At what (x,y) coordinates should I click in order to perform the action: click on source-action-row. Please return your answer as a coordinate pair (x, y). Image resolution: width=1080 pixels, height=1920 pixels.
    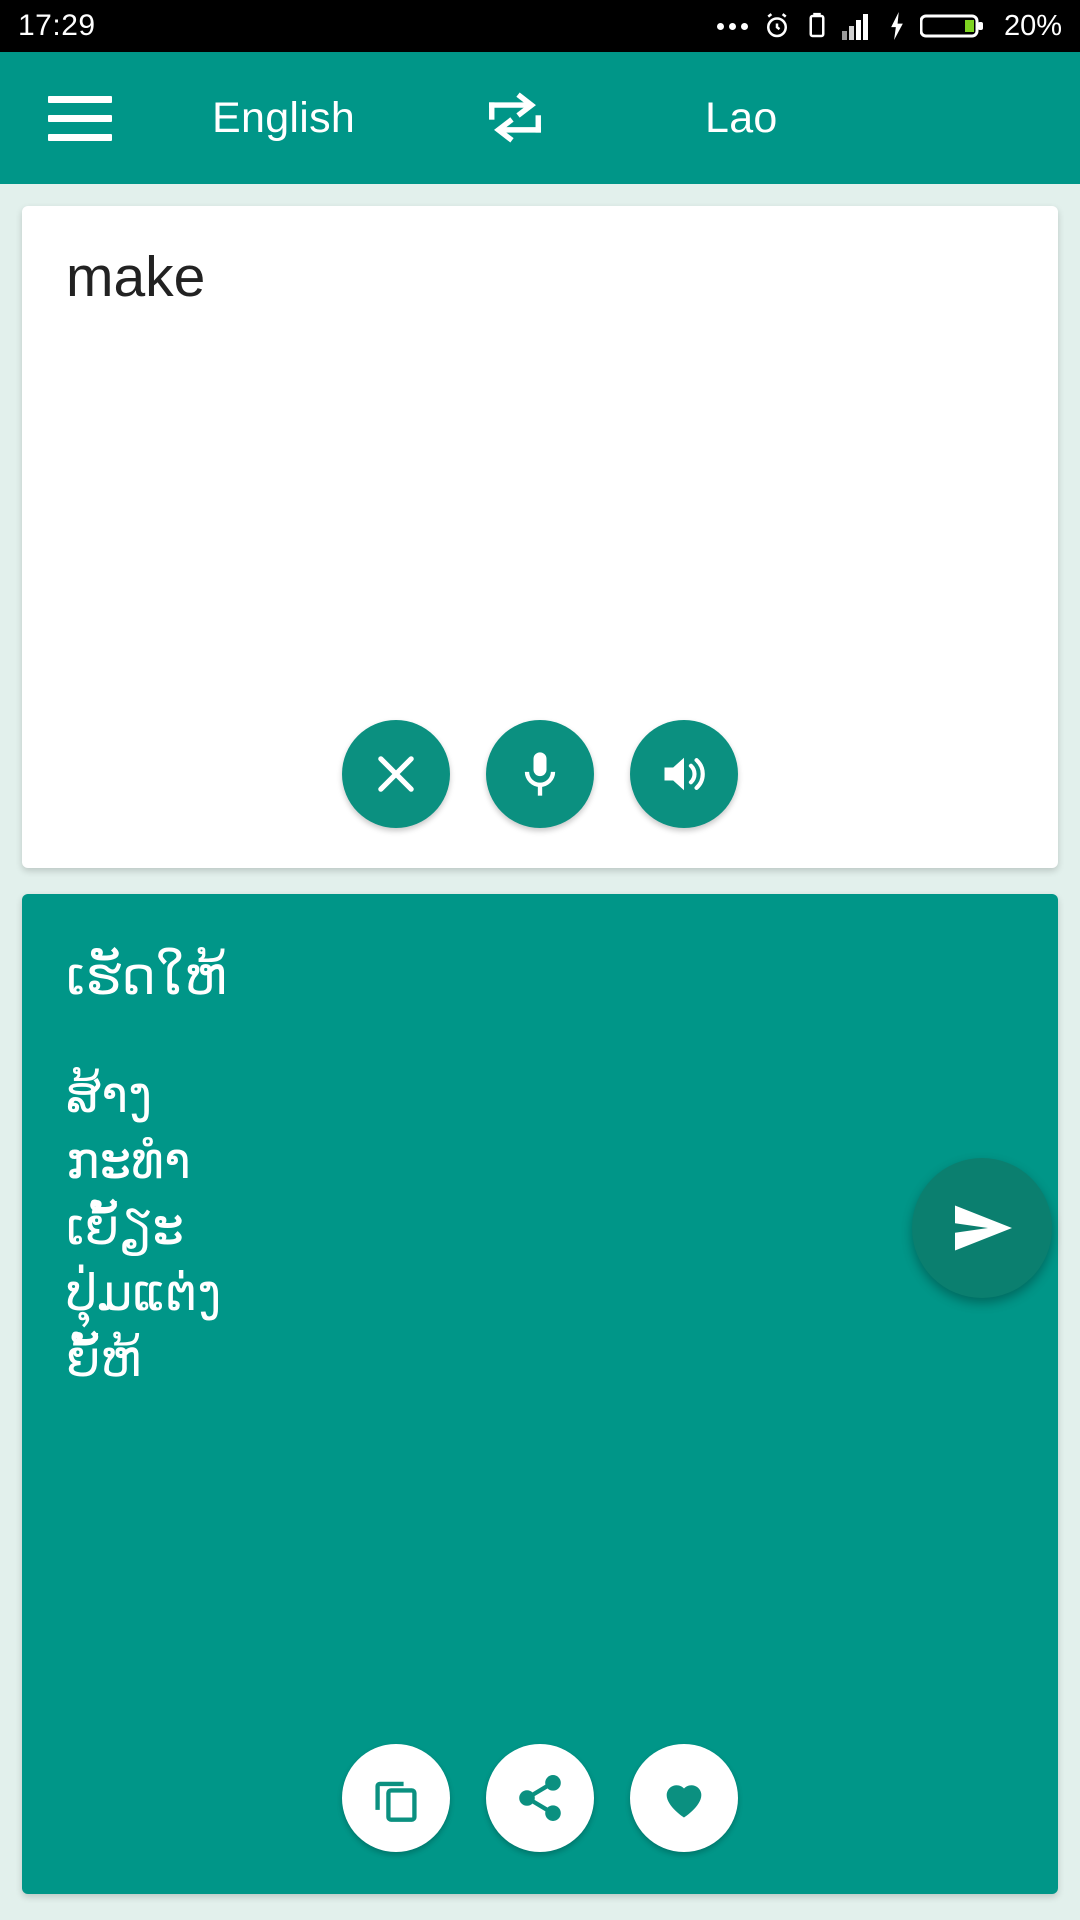
    Looking at the image, I should click on (540, 774).